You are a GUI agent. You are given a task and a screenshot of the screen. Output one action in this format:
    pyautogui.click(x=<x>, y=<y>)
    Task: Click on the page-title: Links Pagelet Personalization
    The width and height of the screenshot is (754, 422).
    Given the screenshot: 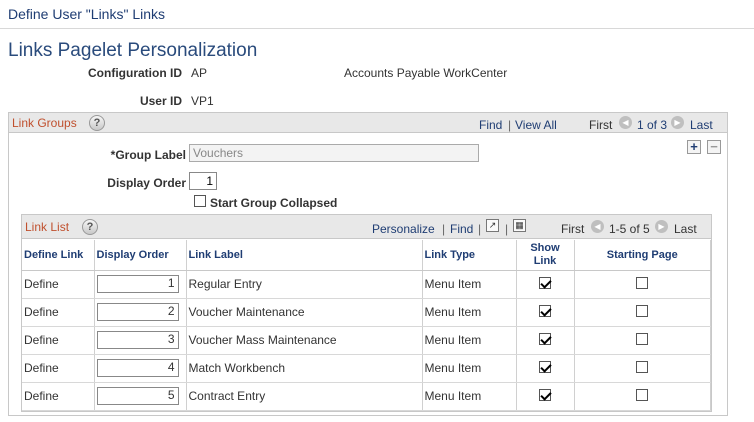 What is the action you would take?
    pyautogui.click(x=133, y=50)
    